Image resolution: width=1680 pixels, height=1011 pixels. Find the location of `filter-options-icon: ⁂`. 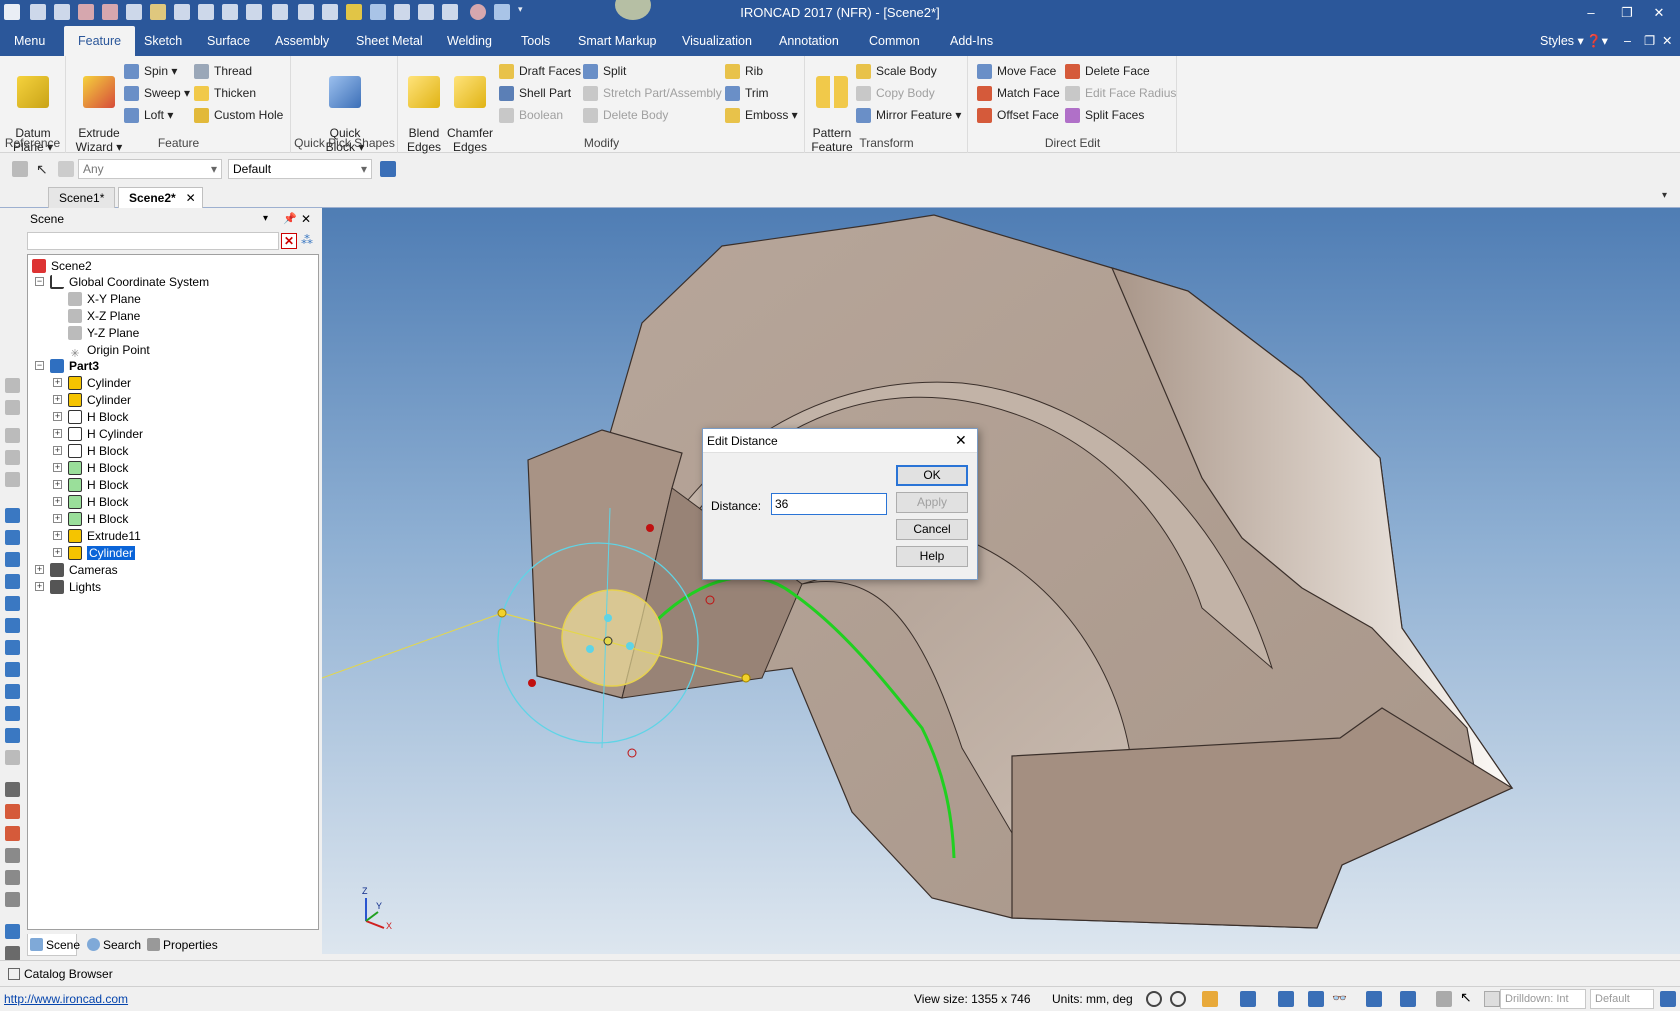

filter-options-icon: ⁂ is located at coordinates (309, 241).